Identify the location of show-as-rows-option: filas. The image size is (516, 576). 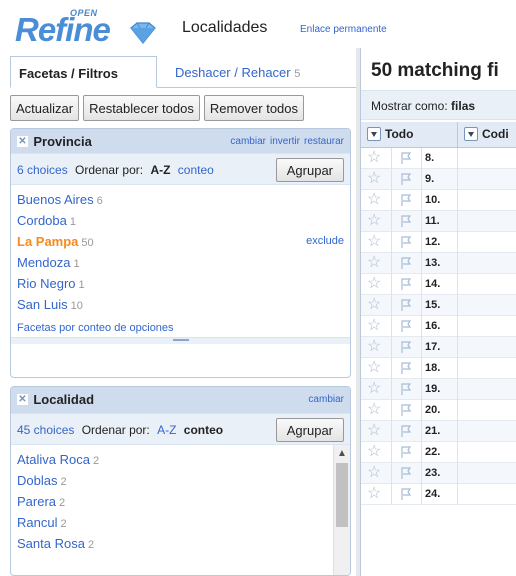
(463, 106).